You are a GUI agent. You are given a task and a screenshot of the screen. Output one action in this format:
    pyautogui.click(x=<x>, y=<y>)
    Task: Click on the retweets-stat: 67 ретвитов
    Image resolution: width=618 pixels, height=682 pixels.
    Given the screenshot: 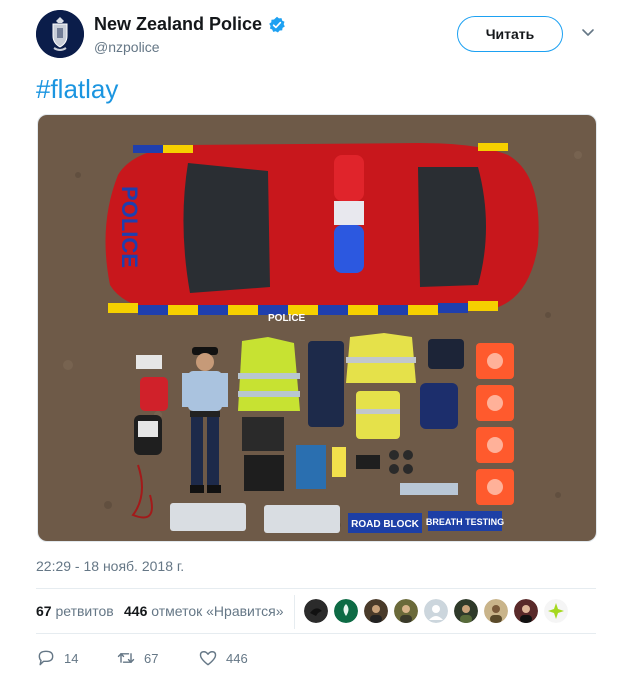 What is the action you would take?
    pyautogui.click(x=75, y=611)
    